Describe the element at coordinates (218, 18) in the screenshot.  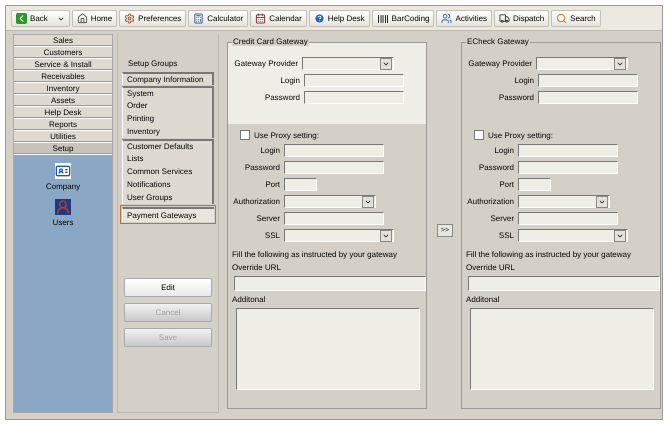
I see `toolbar-button: Calculator` at that location.